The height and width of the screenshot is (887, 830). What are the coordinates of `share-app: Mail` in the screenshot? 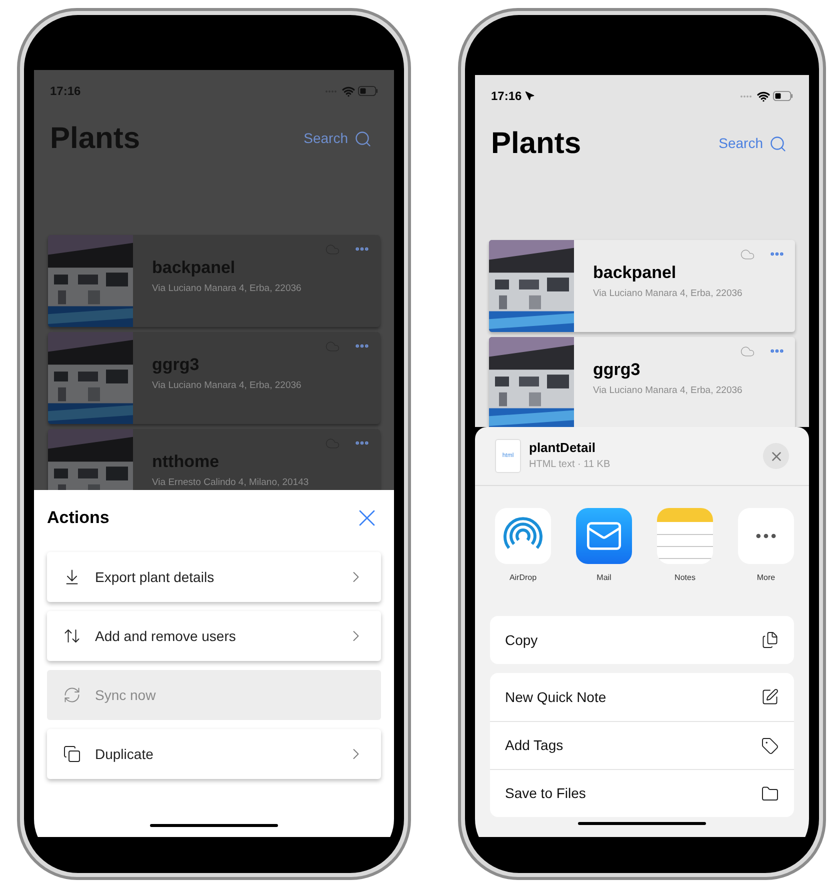 It's located at (604, 546).